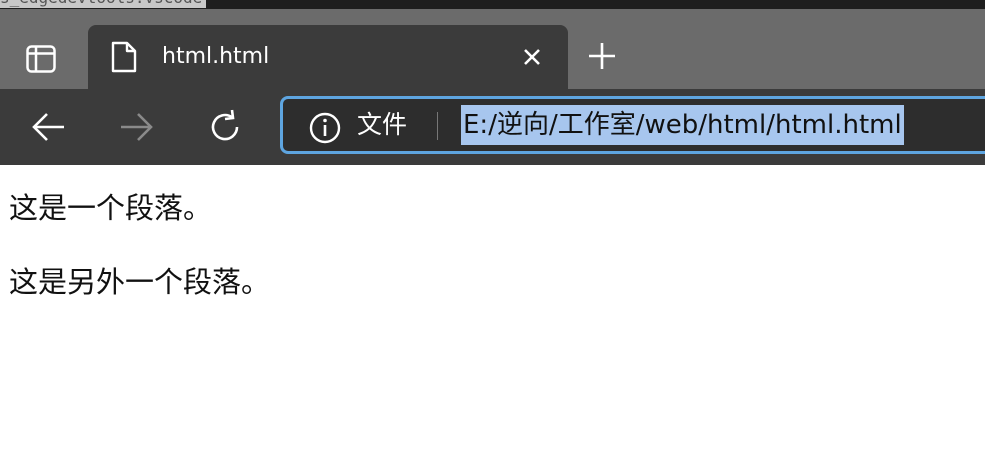  I want to click on tab-actions-button, so click(41, 59).